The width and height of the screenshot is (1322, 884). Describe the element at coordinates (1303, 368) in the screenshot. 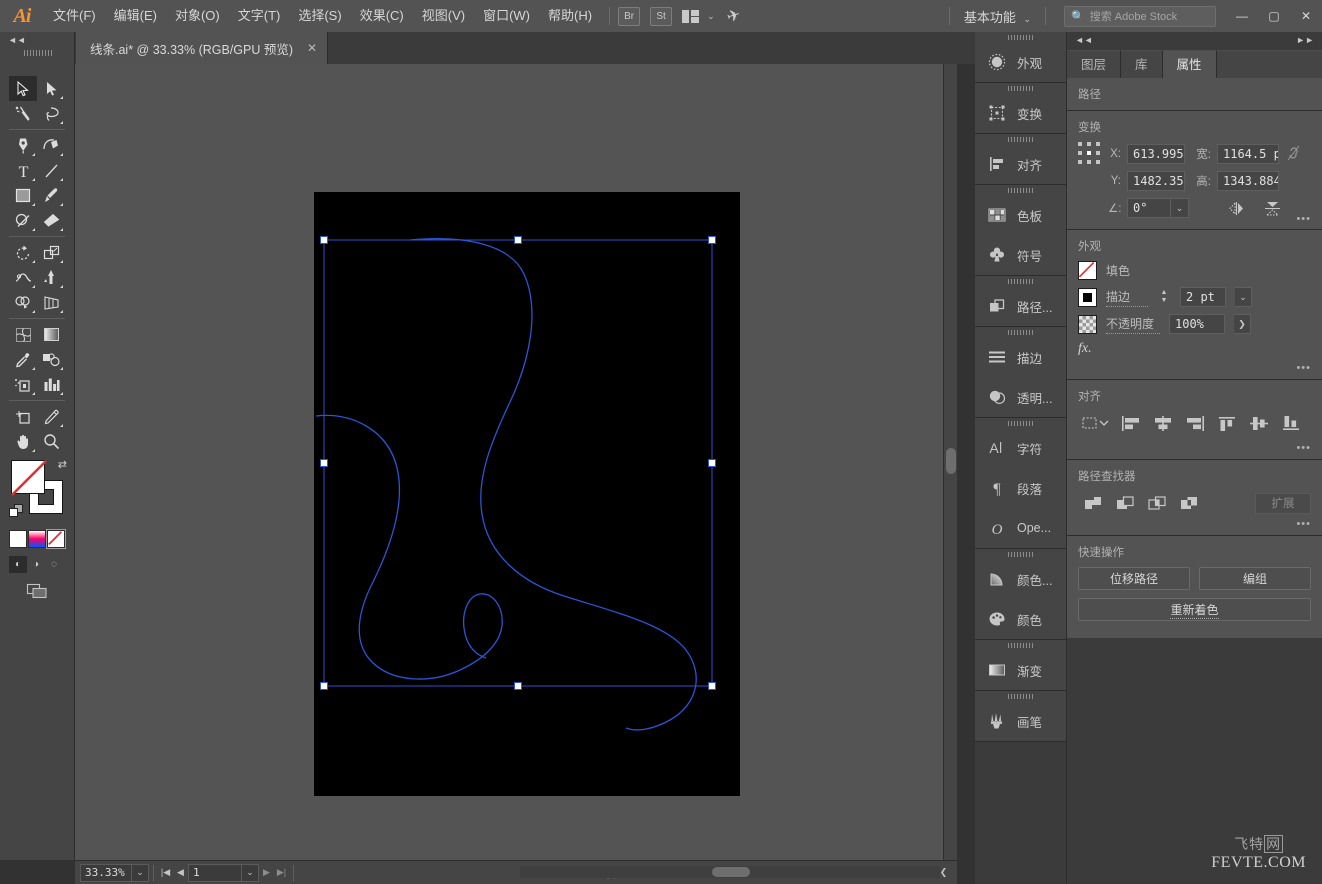

I see `appearance-more-options: •••` at that location.